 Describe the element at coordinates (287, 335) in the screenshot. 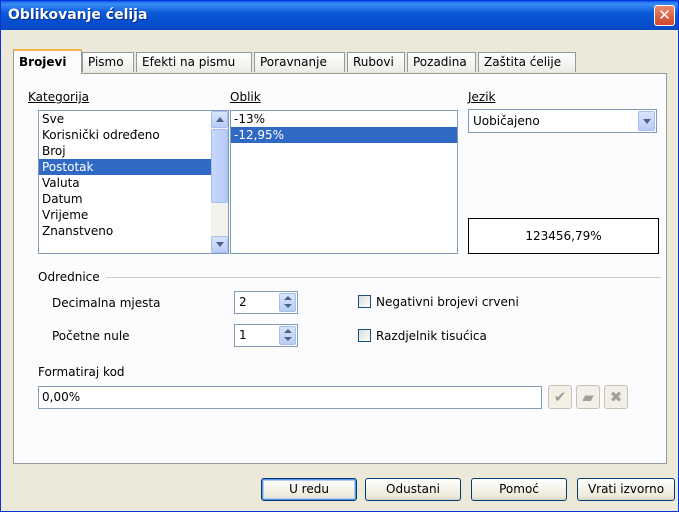

I see `leading-zeros-stepper` at that location.